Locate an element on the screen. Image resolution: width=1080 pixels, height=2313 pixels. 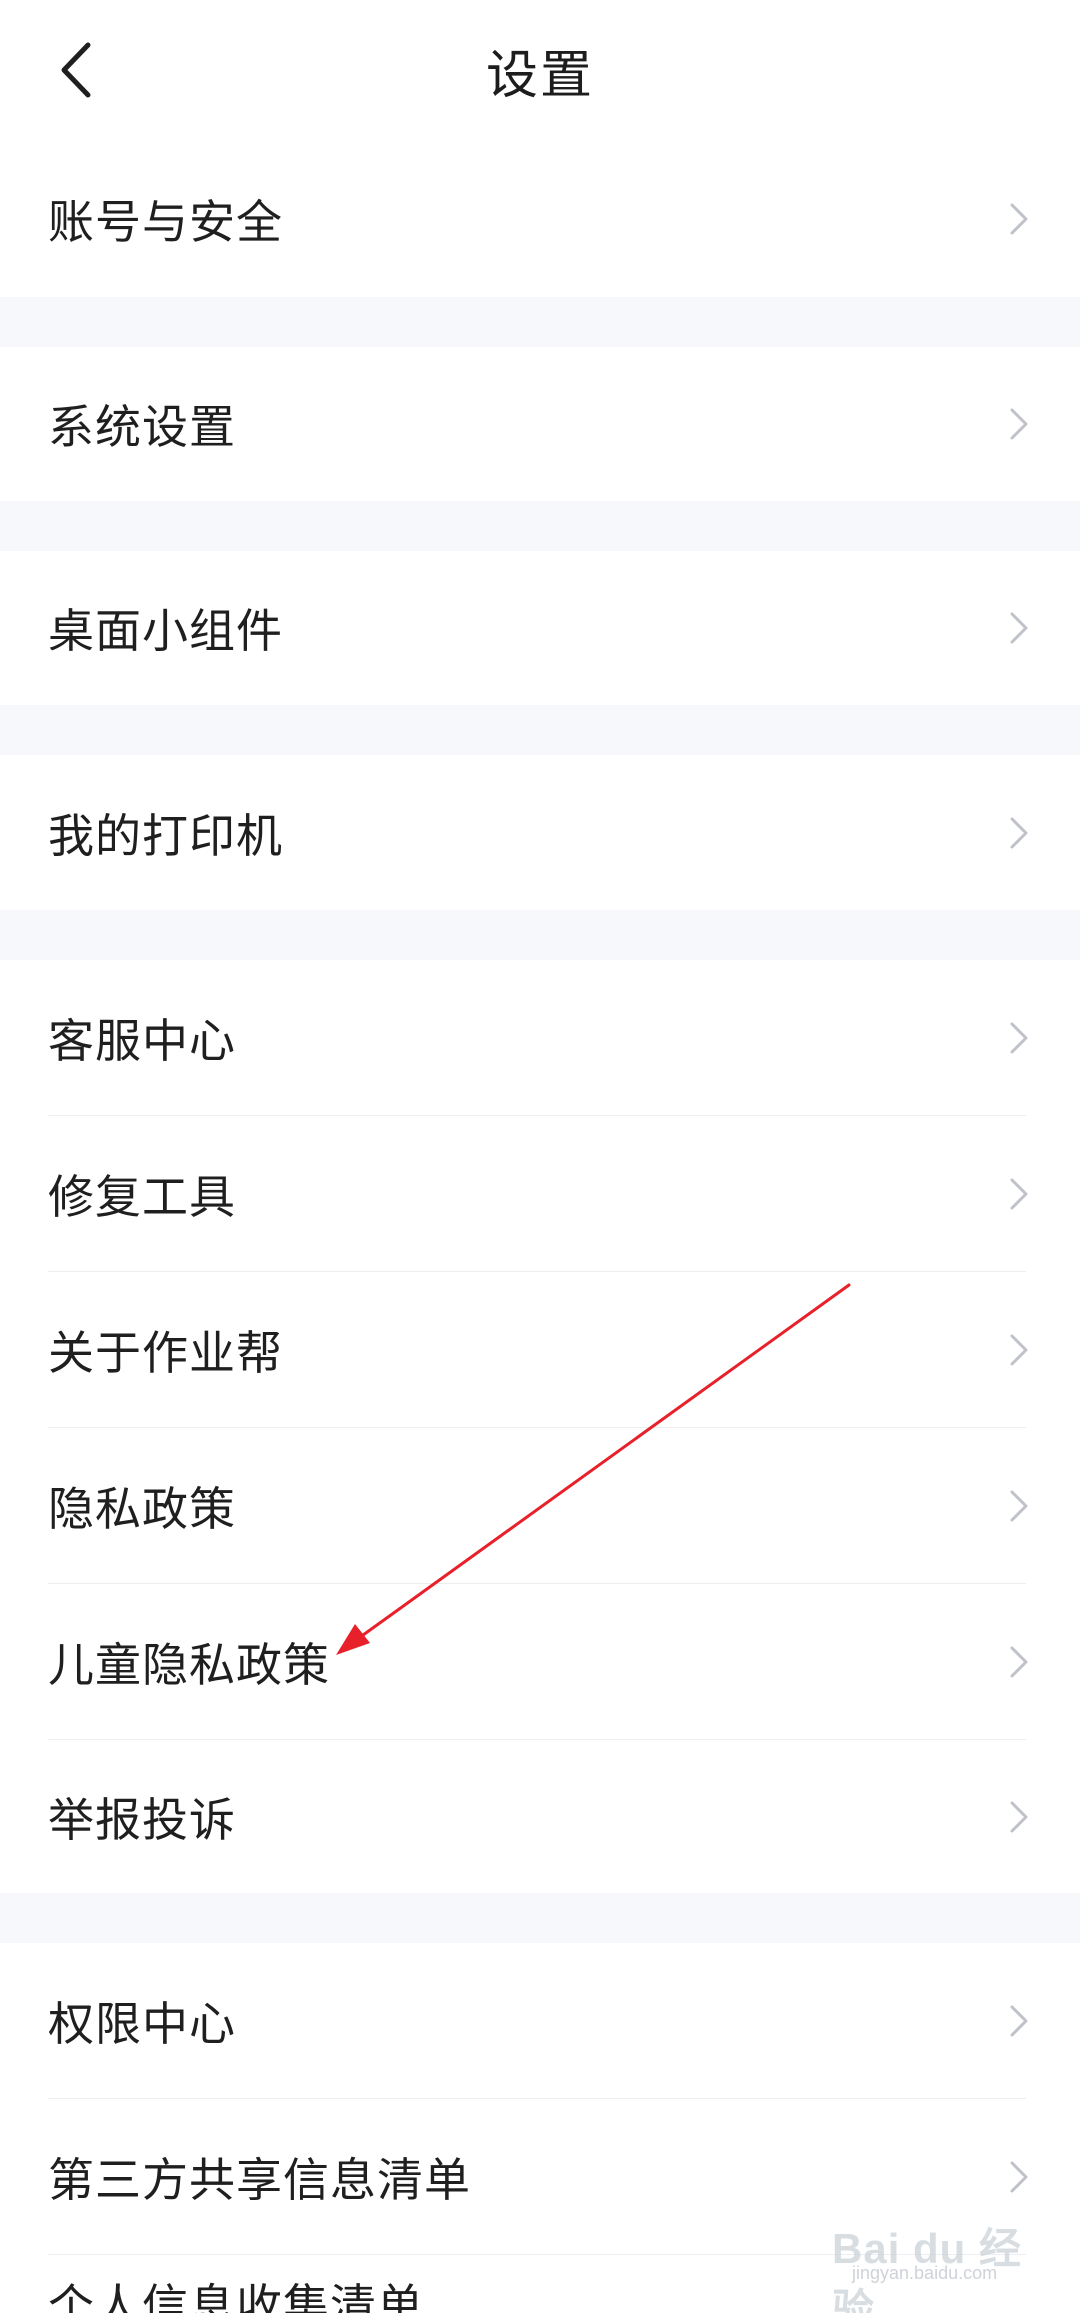
settings-item-customer-service: 客服中心 is located at coordinates (540, 1038).